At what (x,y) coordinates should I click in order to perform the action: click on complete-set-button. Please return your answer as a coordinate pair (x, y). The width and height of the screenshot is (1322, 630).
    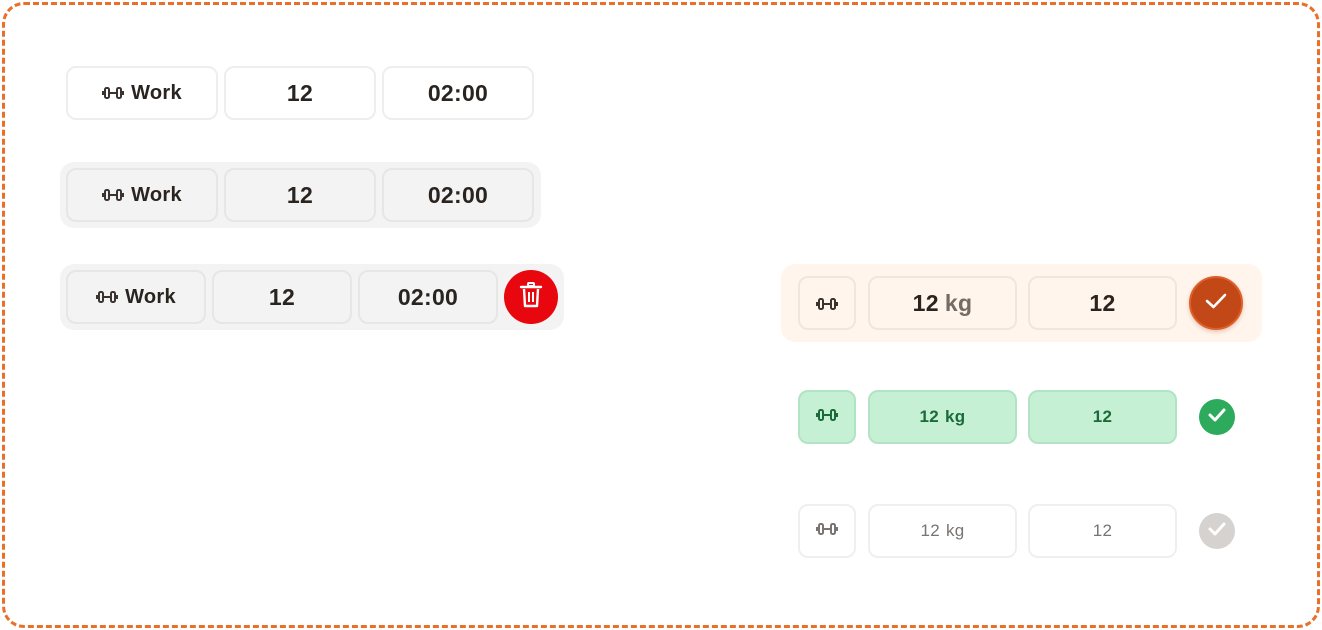
    Looking at the image, I should click on (1216, 303).